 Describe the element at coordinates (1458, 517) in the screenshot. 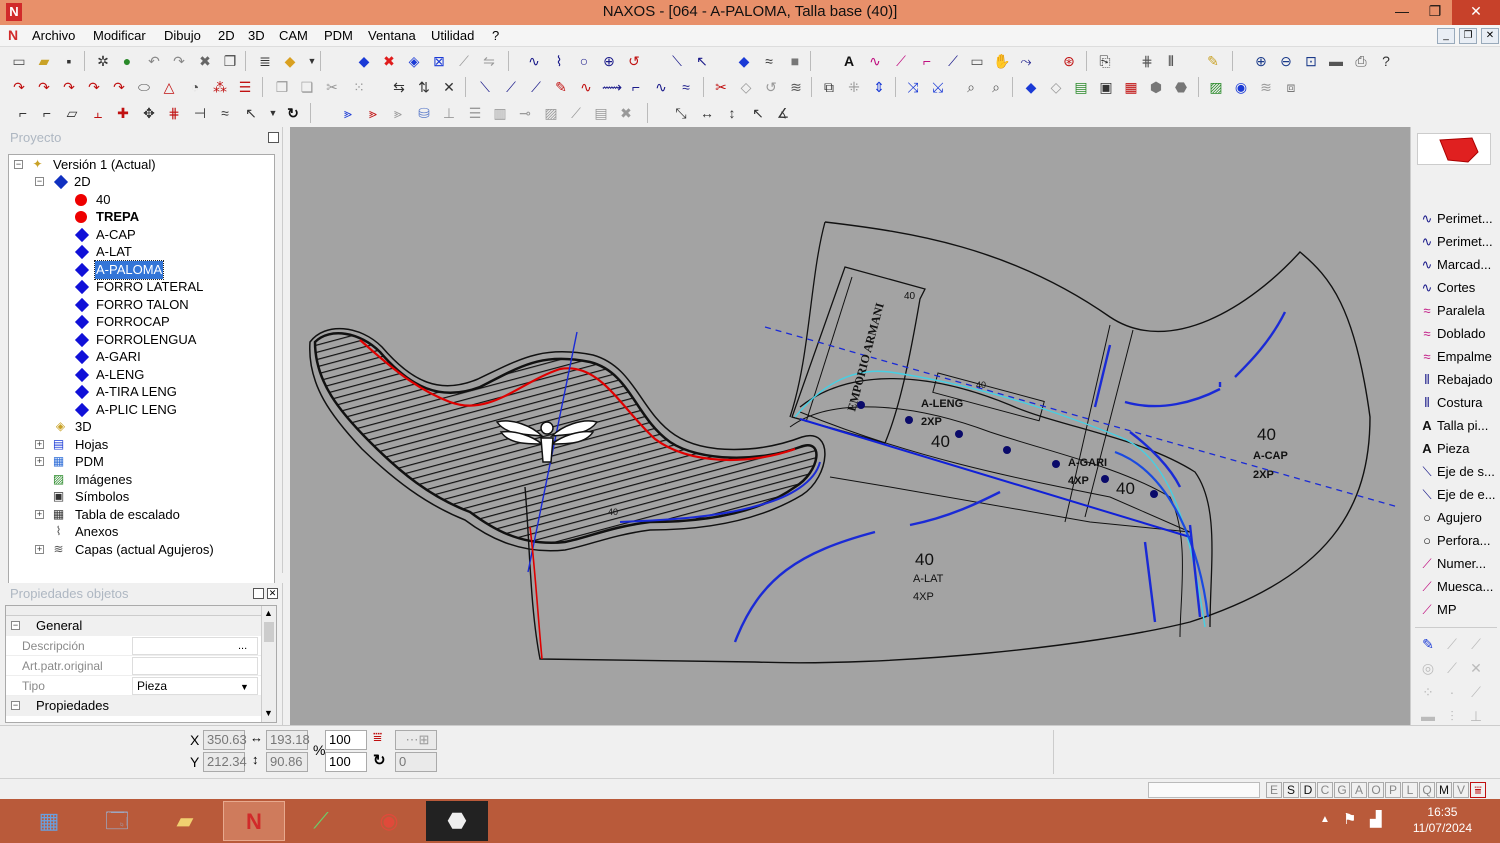

I see `tool-agujero: ○ Agujero` at that location.